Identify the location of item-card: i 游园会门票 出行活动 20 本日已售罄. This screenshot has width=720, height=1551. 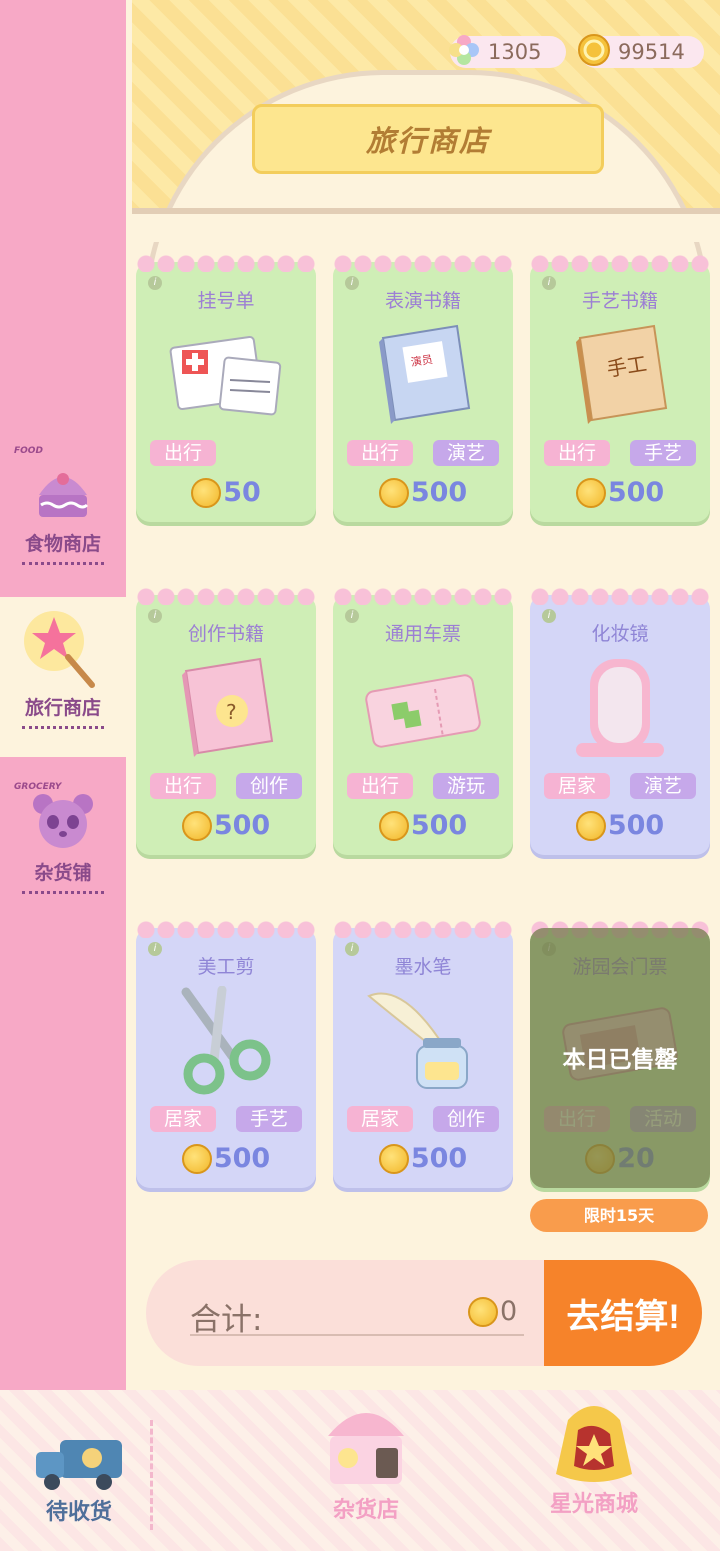
(620, 1054).